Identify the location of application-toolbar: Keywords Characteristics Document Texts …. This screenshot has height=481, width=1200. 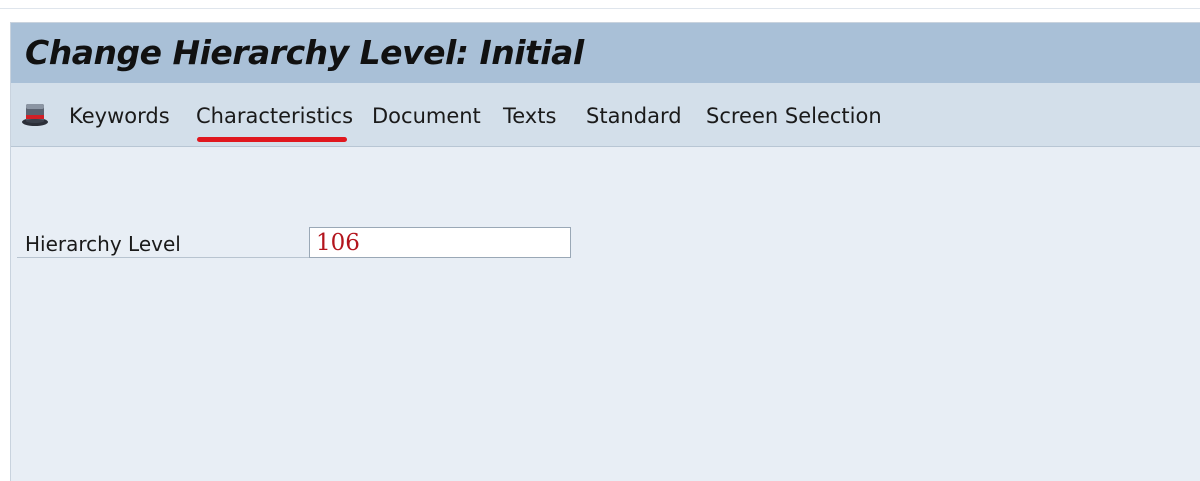
(605, 115).